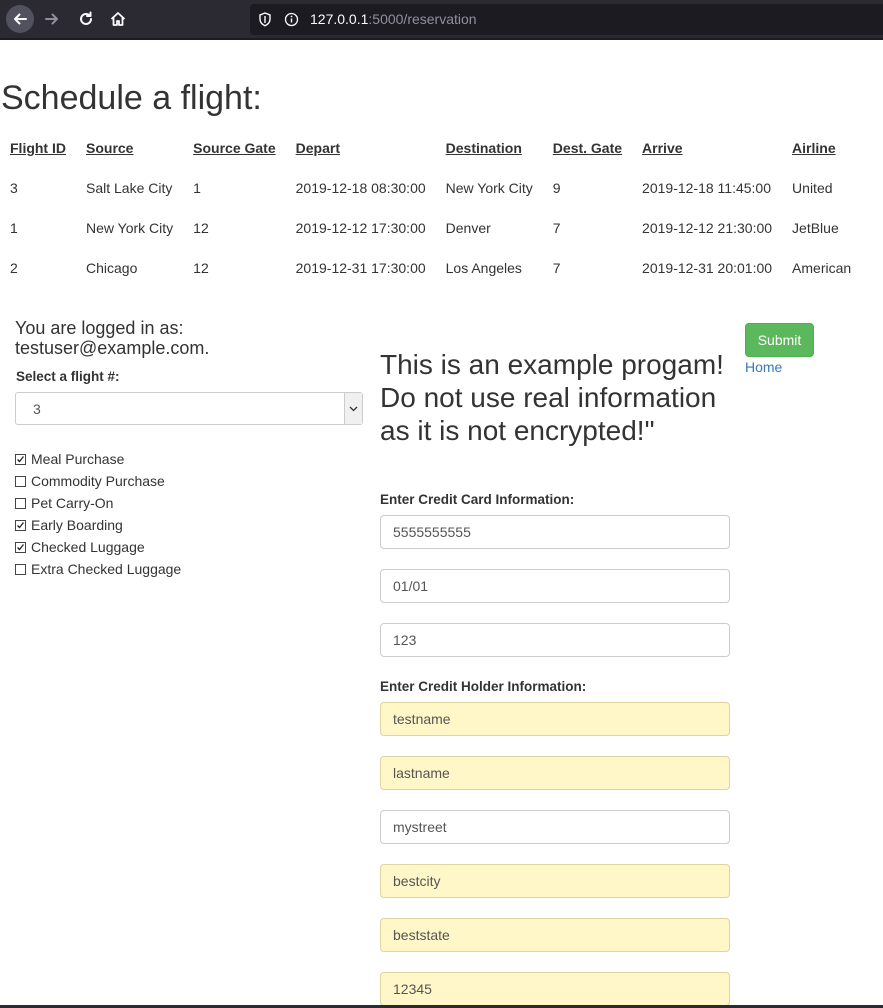  I want to click on addon-pet-carry-on: Pet Carry-On, so click(98, 503).